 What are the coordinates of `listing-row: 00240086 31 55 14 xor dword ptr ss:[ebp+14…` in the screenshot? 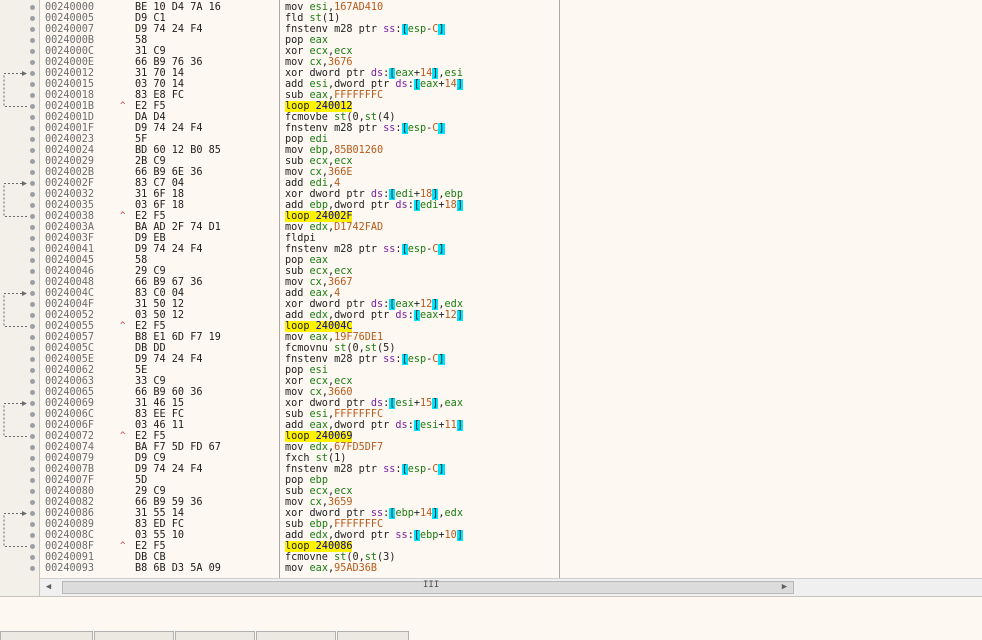 It's located at (511, 513).